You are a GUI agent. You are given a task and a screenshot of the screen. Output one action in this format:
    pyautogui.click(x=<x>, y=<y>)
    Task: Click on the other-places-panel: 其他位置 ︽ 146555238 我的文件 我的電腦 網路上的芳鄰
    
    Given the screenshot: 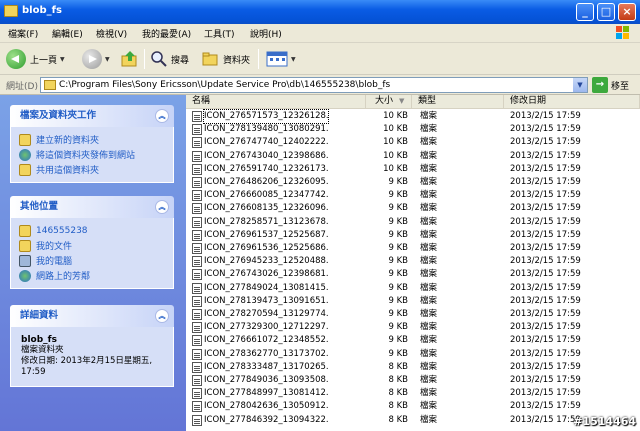 What is the action you would take?
    pyautogui.click(x=92, y=242)
    